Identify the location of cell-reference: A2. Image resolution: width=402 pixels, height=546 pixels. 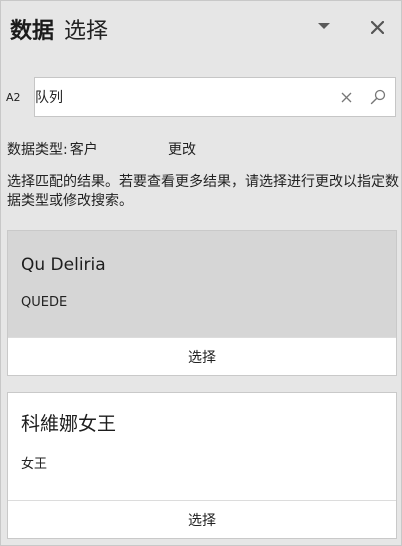
(13, 97).